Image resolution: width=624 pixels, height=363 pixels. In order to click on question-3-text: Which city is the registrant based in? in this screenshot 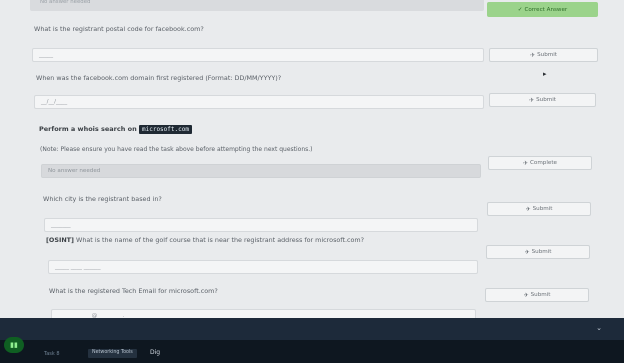, I will do `click(102, 199)`.